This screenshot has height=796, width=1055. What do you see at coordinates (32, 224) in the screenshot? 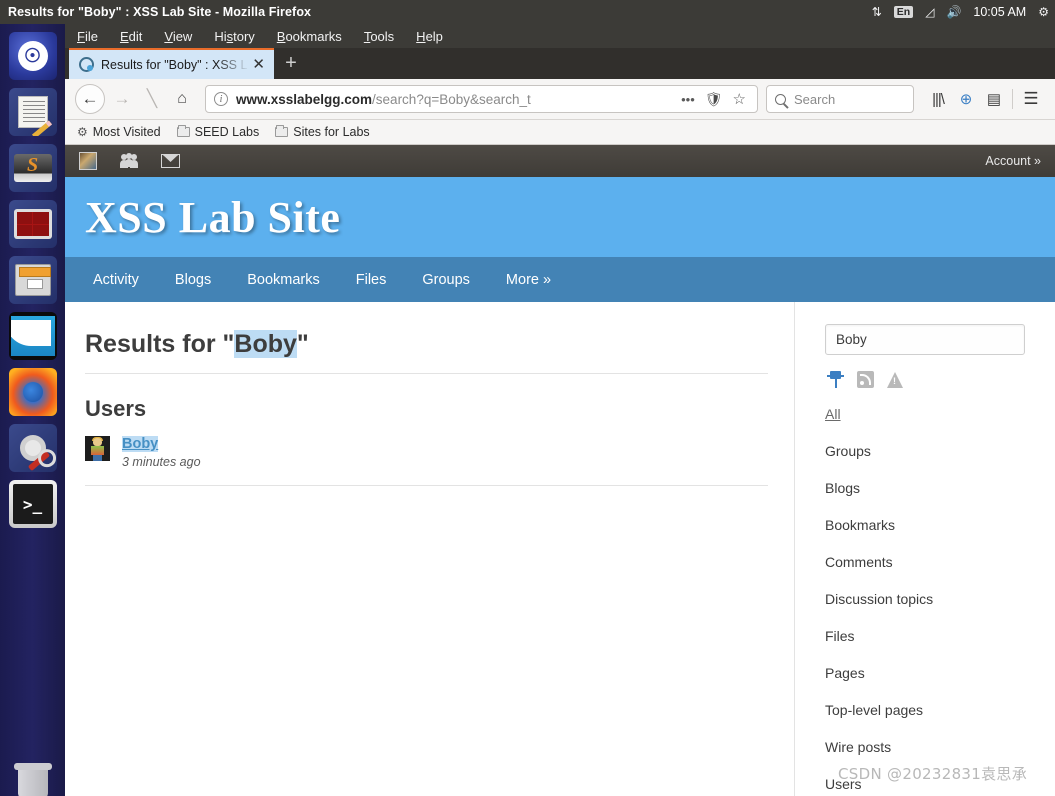
I see `red-terminal-icon` at bounding box center [32, 224].